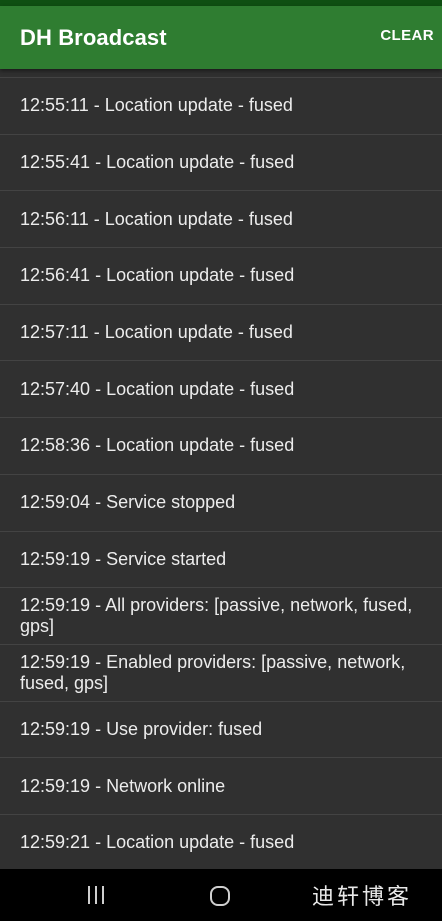 The image size is (442, 921). What do you see at coordinates (93, 37) in the screenshot?
I see `app-title: DH Broadcast` at bounding box center [93, 37].